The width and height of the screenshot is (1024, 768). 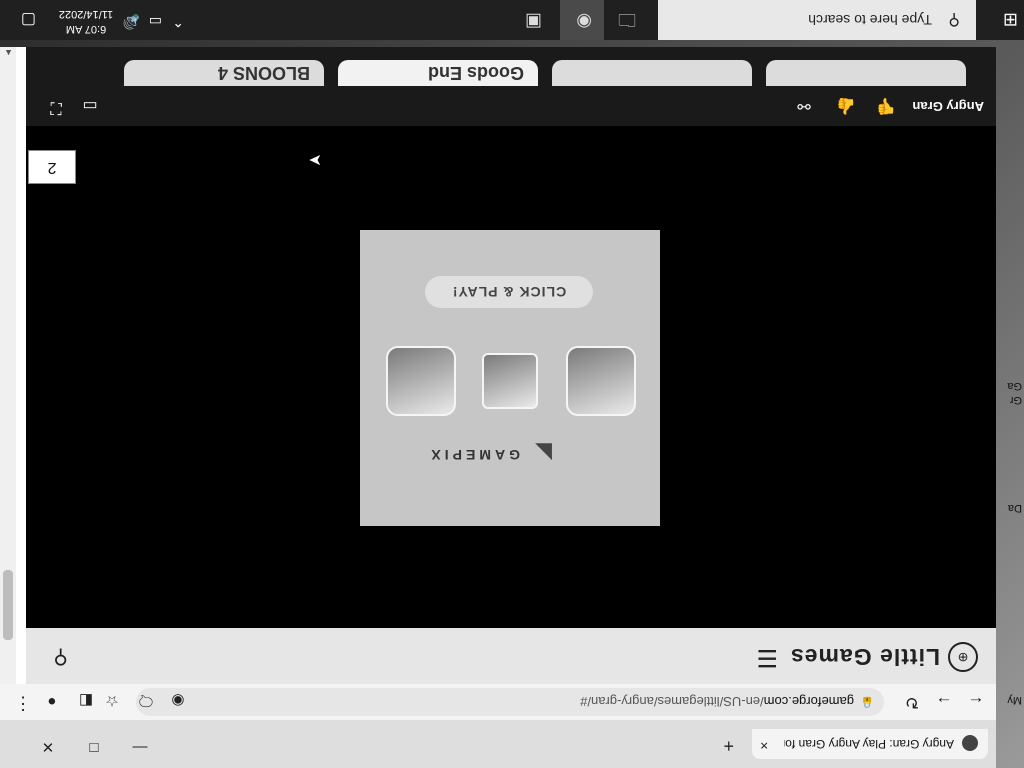 I want to click on search-placeholder: Type here to search, so click(x=870, y=20).